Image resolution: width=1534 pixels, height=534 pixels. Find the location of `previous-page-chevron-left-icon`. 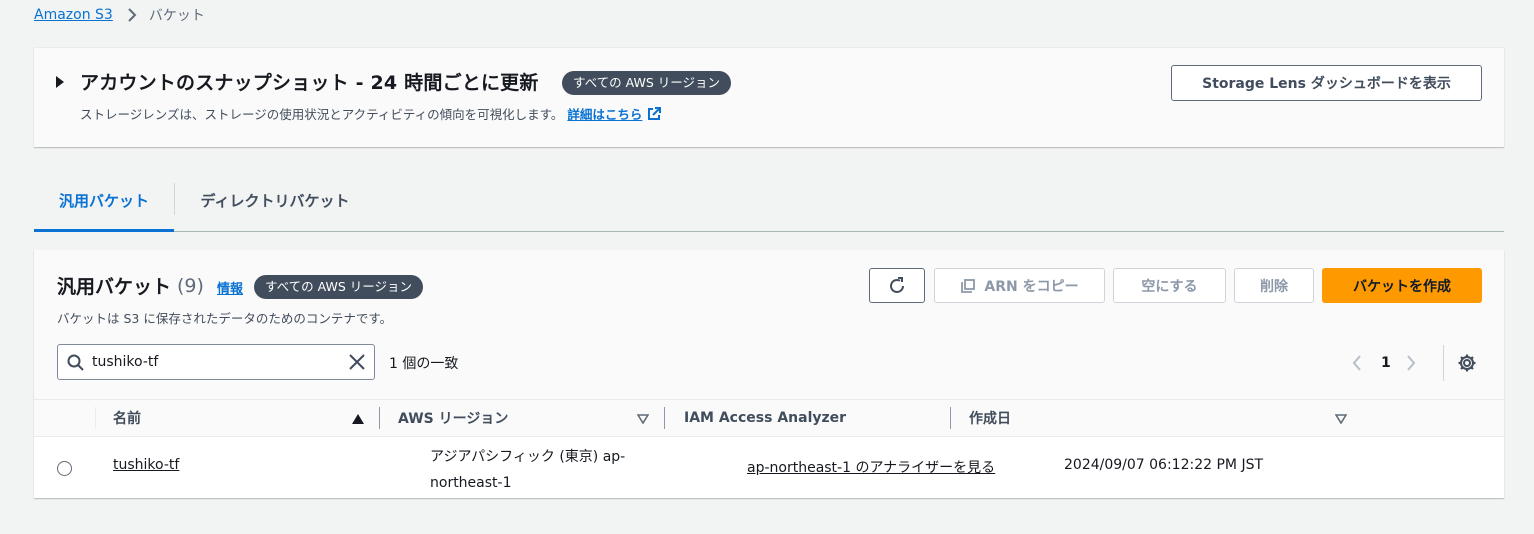

previous-page-chevron-left-icon is located at coordinates (1357, 363).